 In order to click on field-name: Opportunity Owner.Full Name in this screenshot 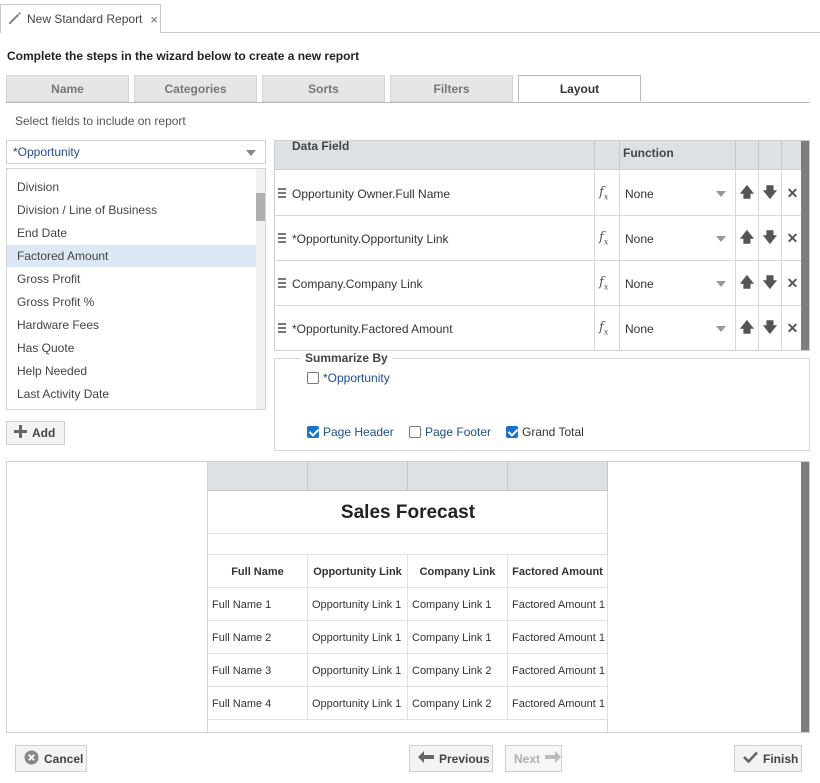, I will do `click(371, 193)`.